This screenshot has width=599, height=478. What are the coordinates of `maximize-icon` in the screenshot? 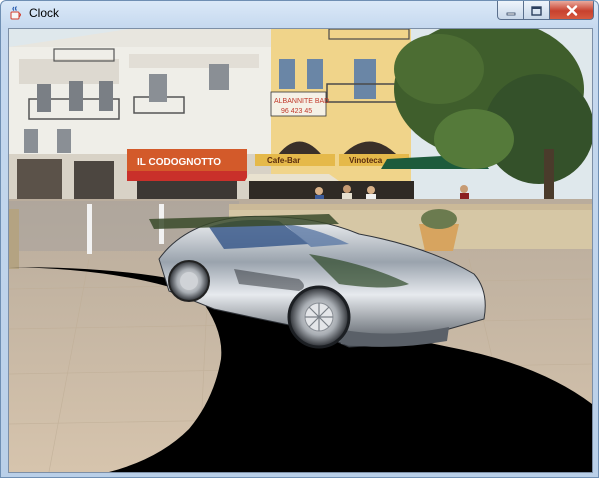 It's located at (536, 10).